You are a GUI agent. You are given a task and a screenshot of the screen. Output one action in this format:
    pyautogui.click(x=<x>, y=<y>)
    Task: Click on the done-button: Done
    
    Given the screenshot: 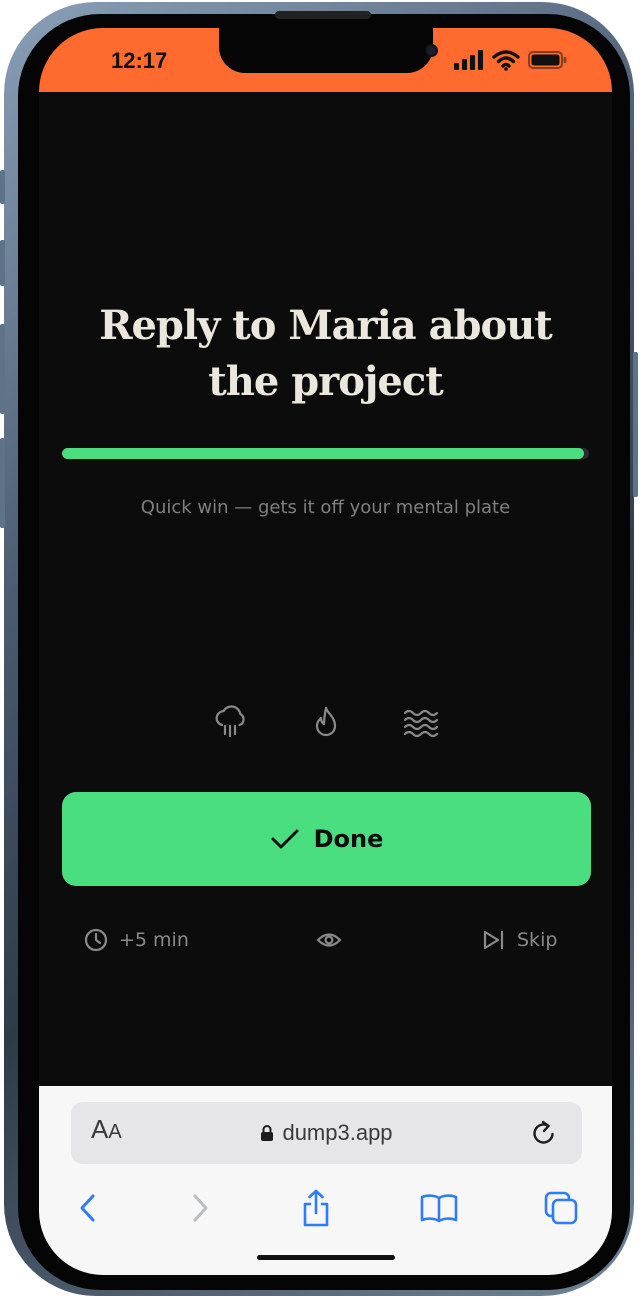 What is the action you would take?
    pyautogui.click(x=326, y=839)
    